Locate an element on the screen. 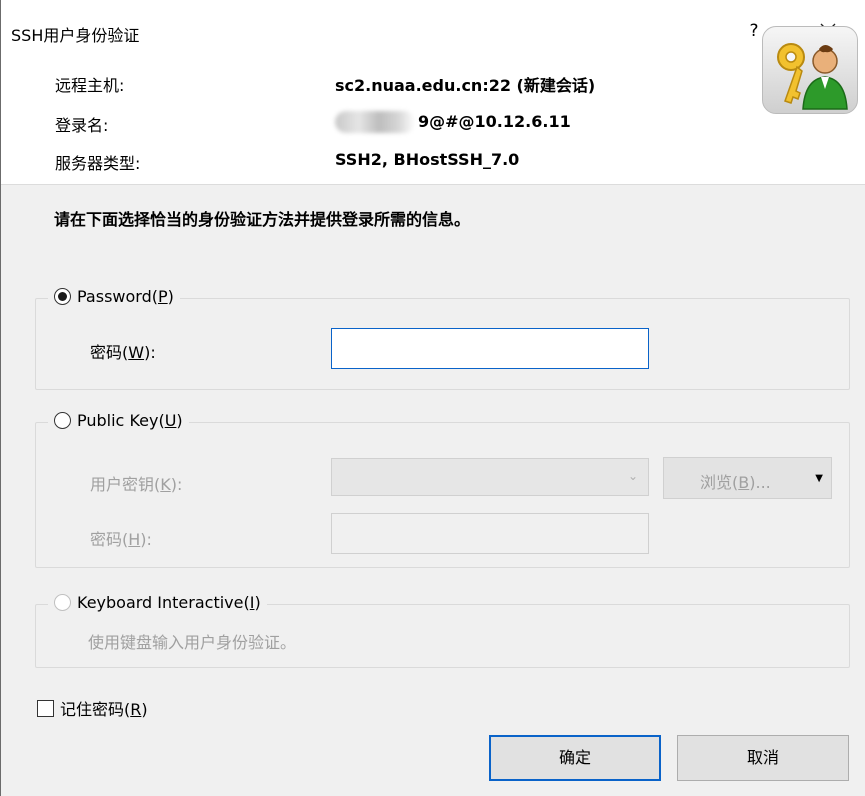  browse-button: 浏览(B)... ▼ is located at coordinates (747, 478).